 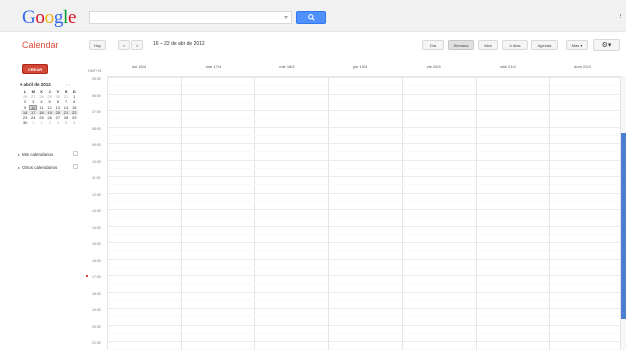 What do you see at coordinates (96, 178) in the screenshot?
I see `hour-label: 11:00` at bounding box center [96, 178].